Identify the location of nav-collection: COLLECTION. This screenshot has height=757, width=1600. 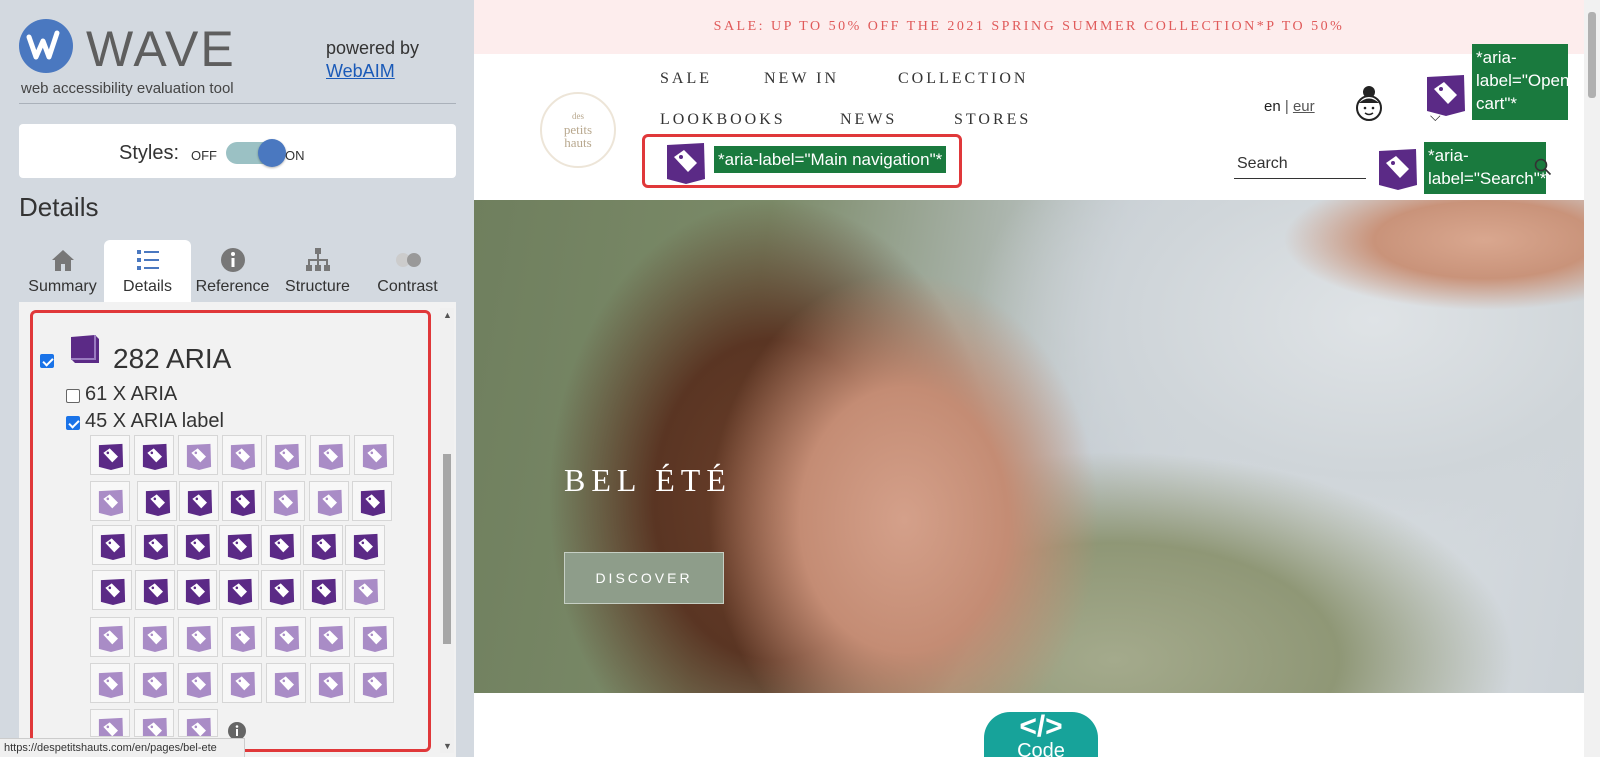
(963, 79).